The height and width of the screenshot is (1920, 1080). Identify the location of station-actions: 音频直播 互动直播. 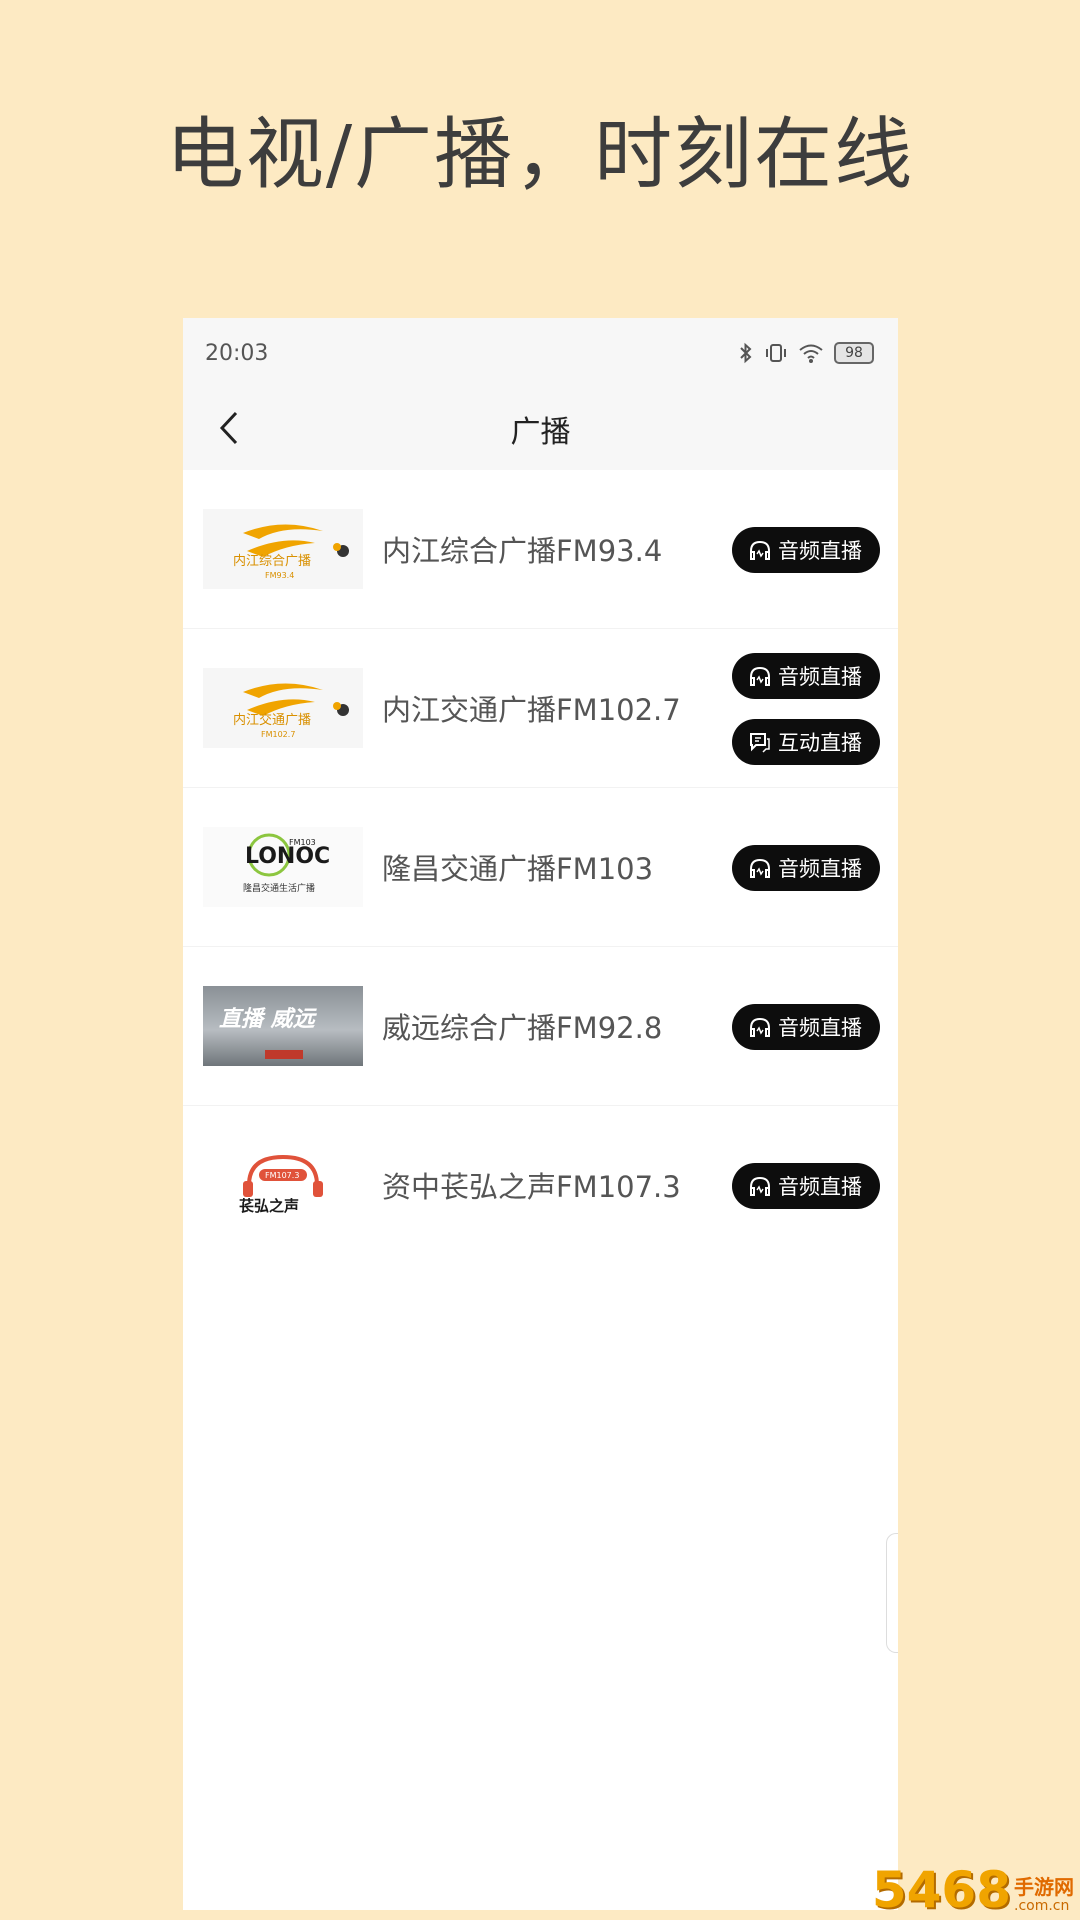
(806, 708).